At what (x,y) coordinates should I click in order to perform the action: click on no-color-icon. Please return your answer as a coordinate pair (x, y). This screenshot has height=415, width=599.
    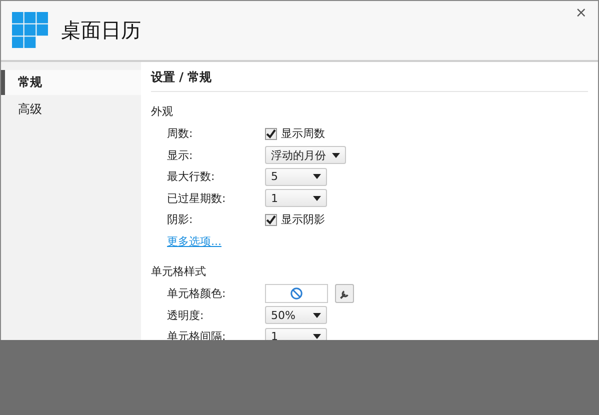
    Looking at the image, I should click on (296, 293).